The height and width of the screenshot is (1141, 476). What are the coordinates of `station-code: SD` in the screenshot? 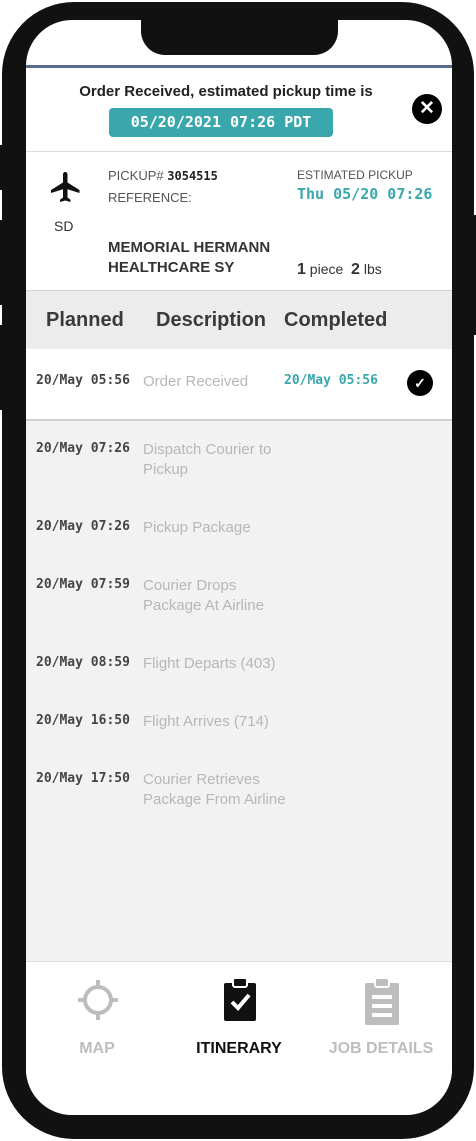 It's located at (64, 226).